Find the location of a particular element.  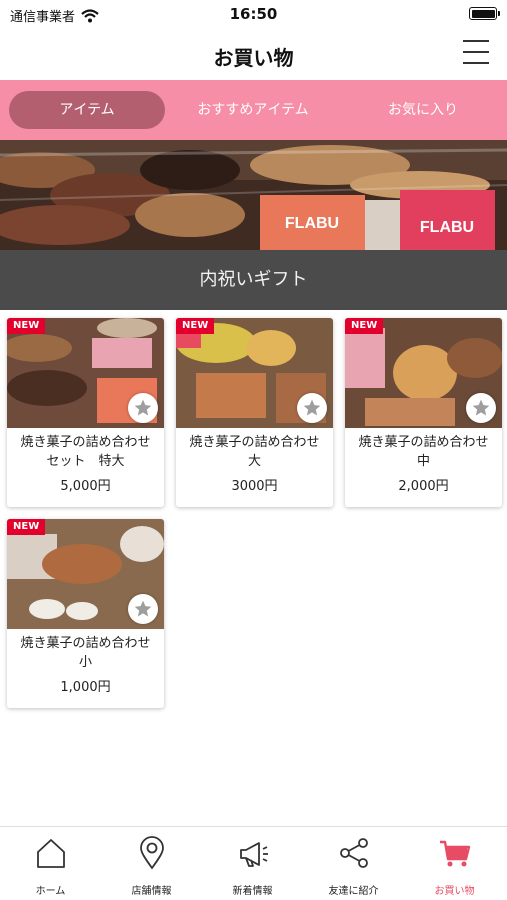

category-header: 内祝いギフト is located at coordinates (253, 280).